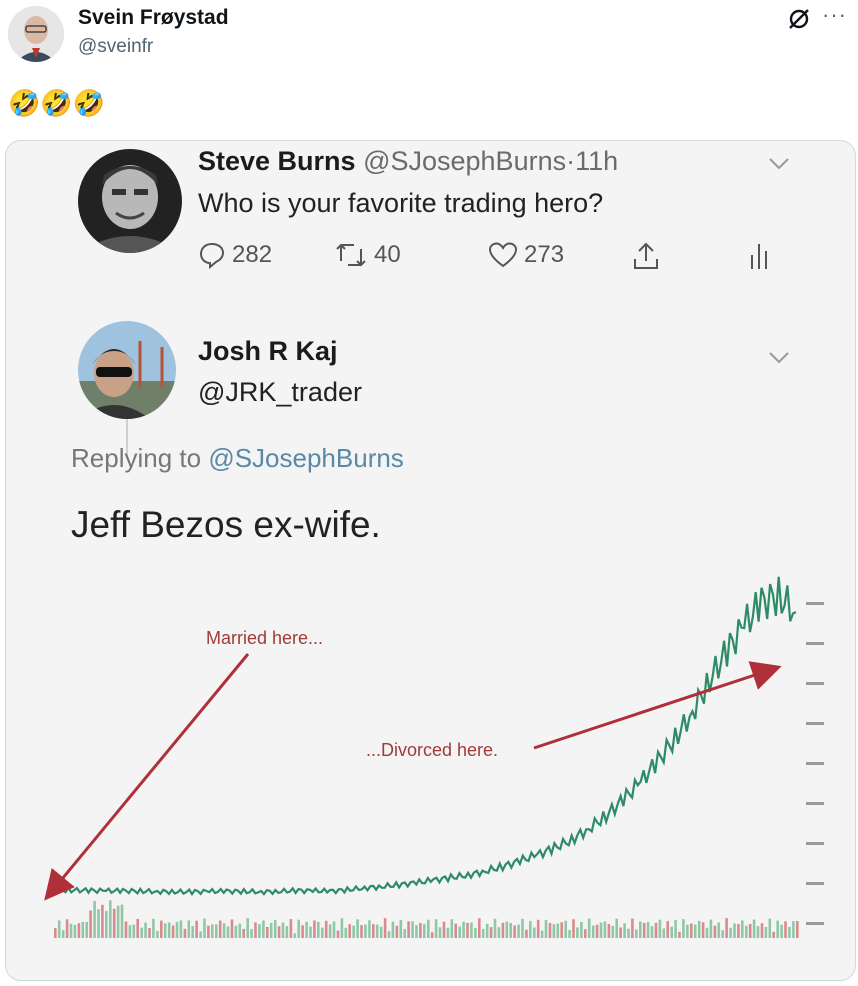 Image resolution: width=858 pixels, height=986 pixels. Describe the element at coordinates (544, 254) in the screenshot. I see `like-count: 273` at that location.